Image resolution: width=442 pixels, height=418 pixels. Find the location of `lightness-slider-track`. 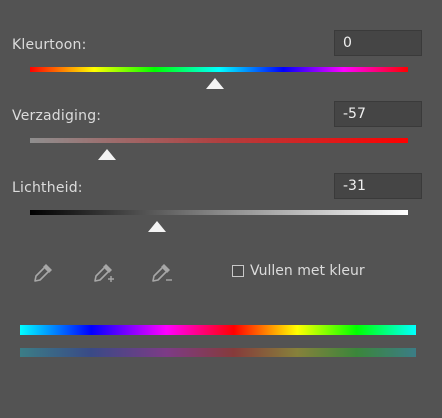

lightness-slider-track is located at coordinates (219, 212).